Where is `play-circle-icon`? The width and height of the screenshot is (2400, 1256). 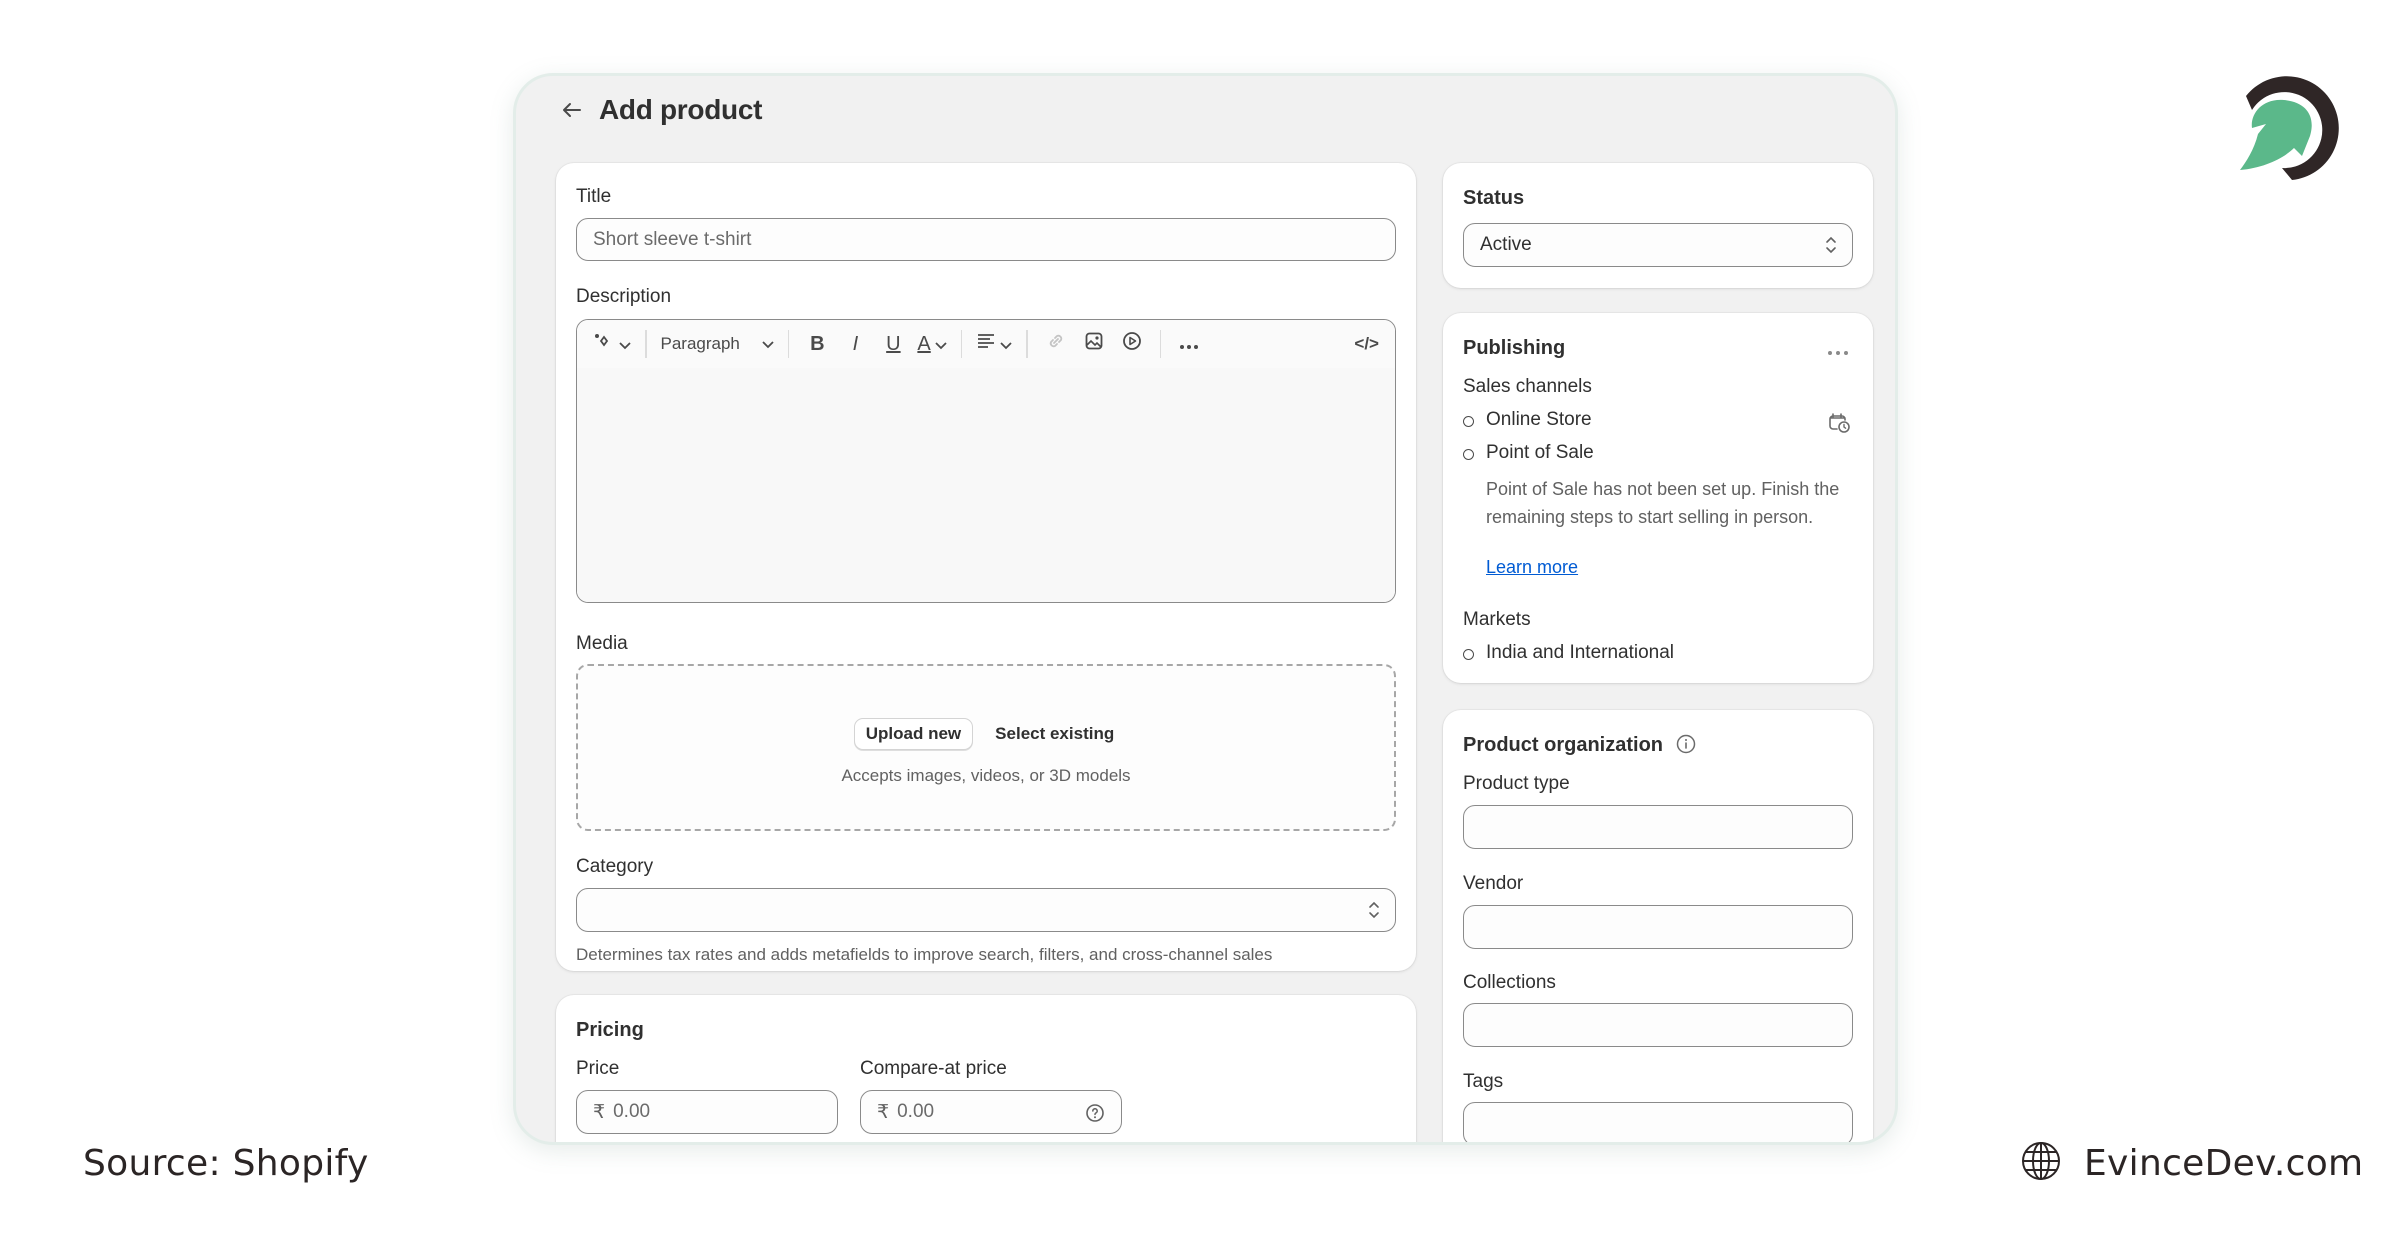
play-circle-icon is located at coordinates (1132, 344).